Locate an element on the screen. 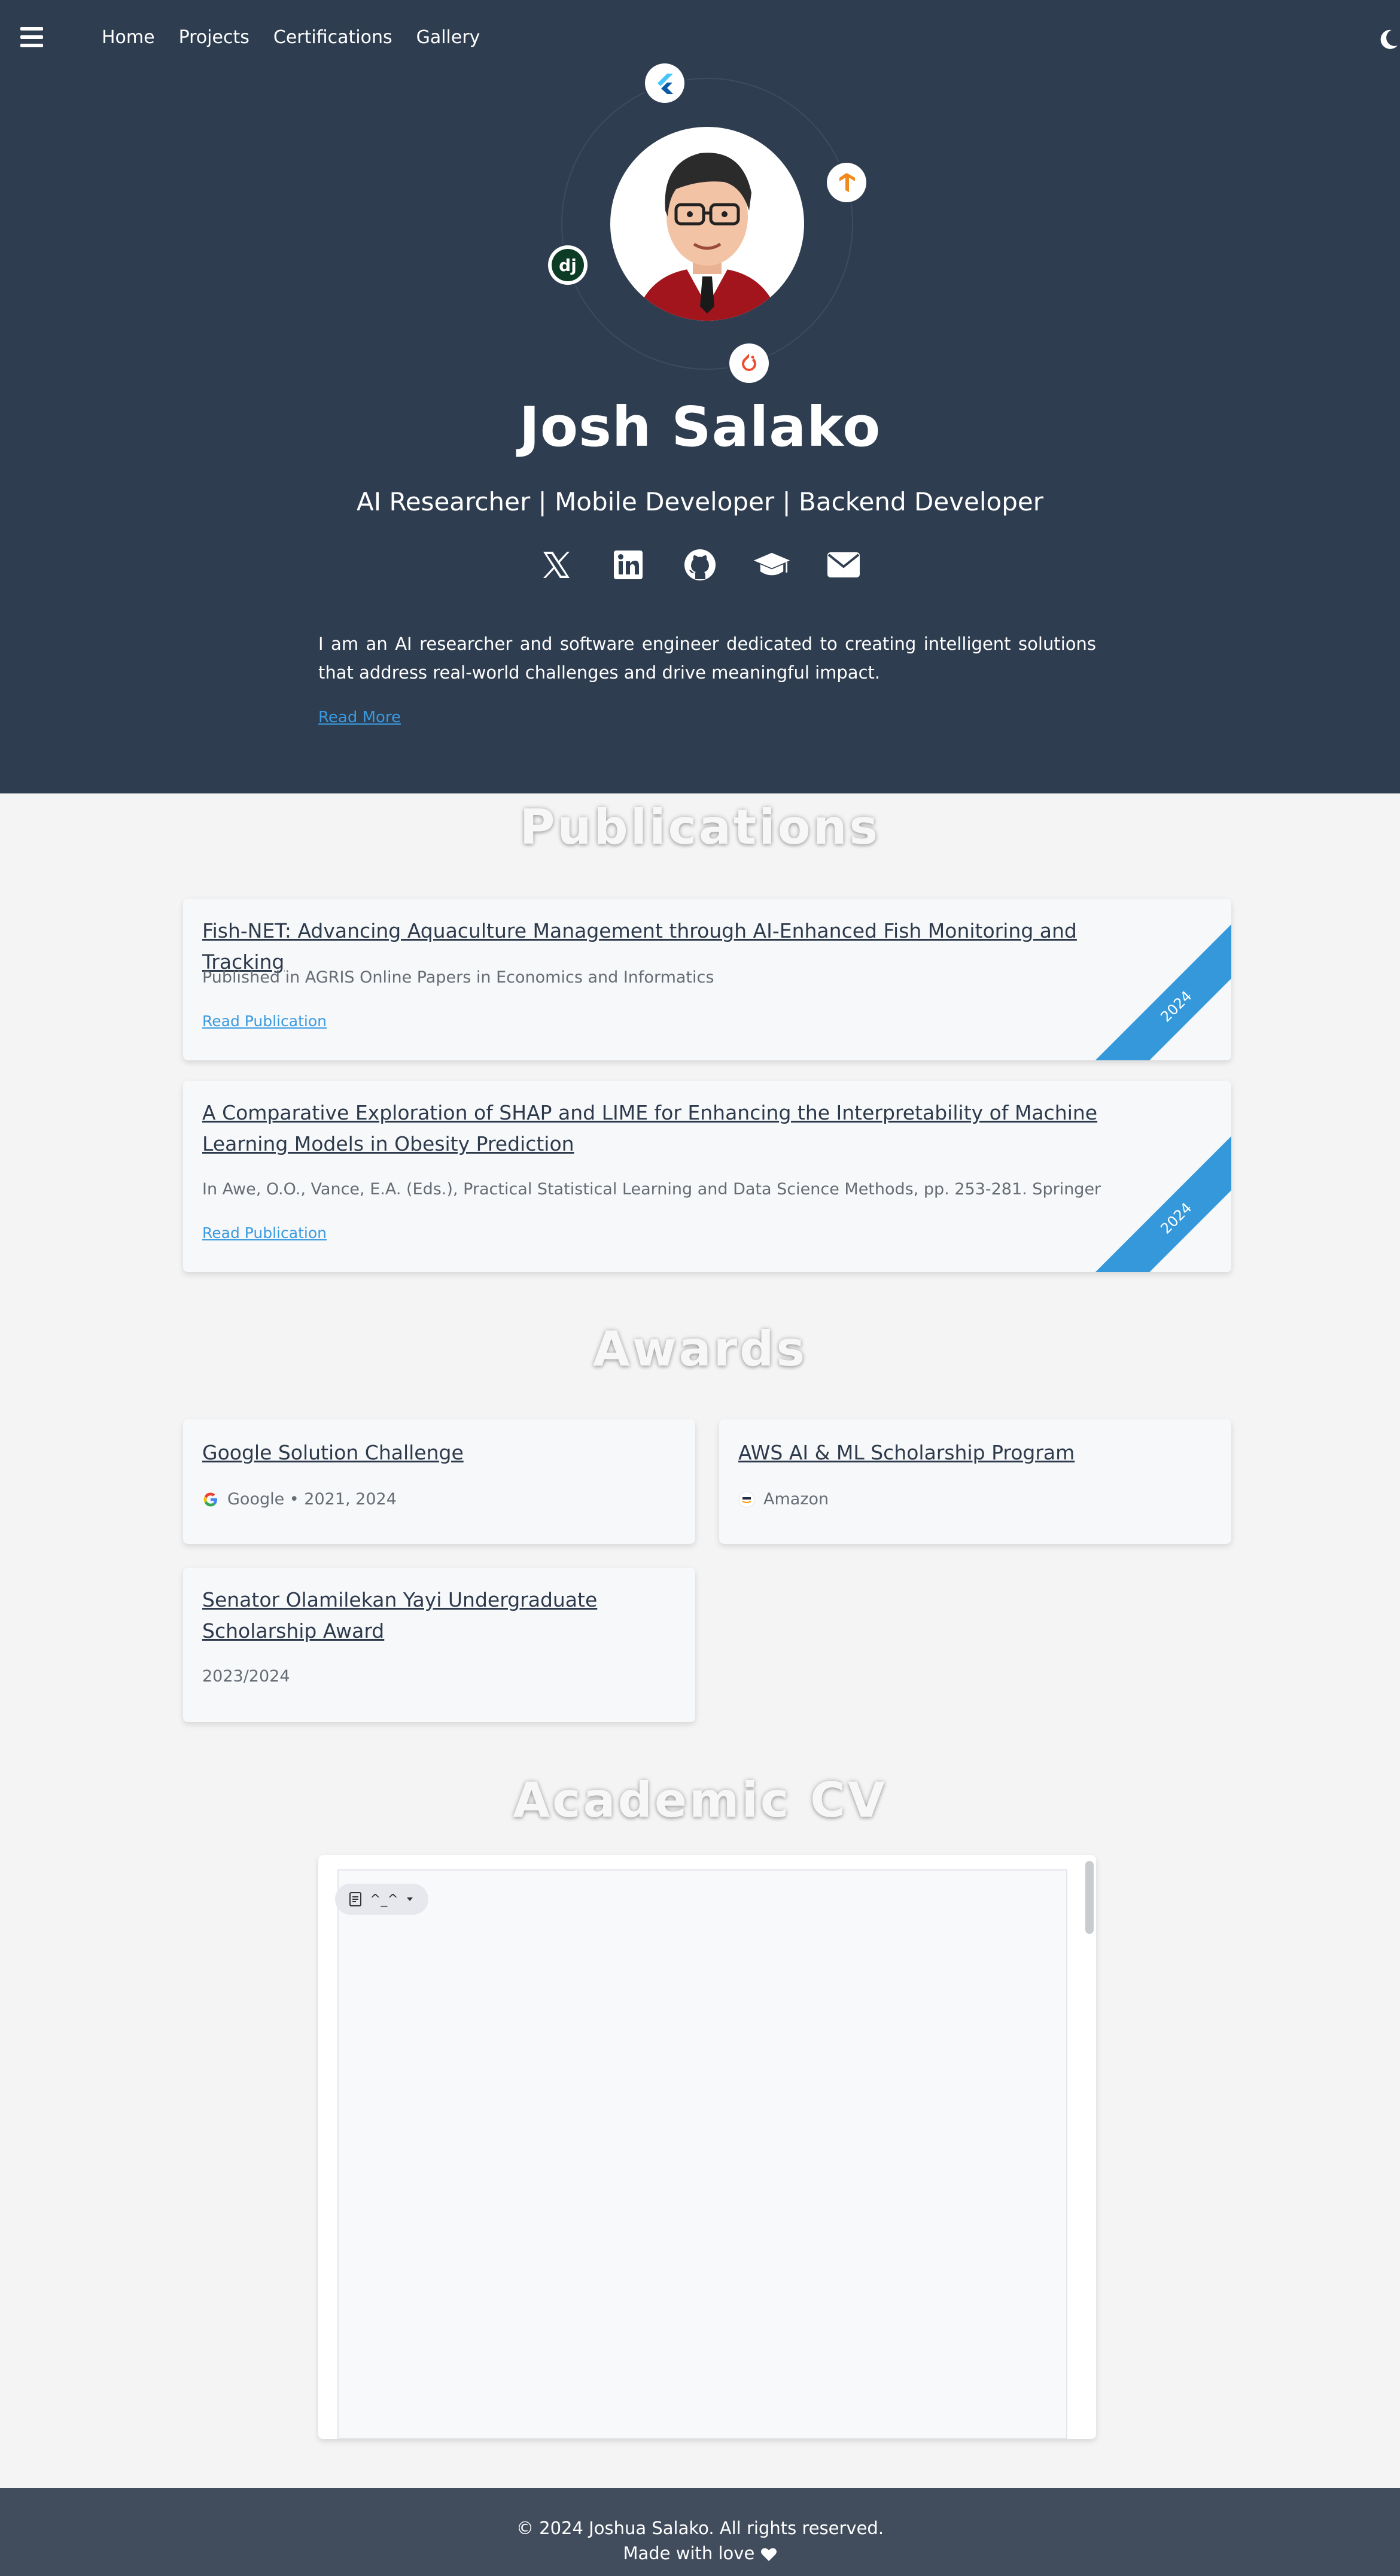 Image resolution: width=1400 pixels, height=2576 pixels. award-meta-text: 2023/2024 is located at coordinates (246, 1677).